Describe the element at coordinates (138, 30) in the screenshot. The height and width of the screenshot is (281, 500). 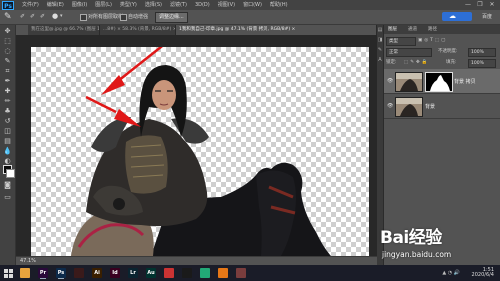
I see `document-tab: ...8#) × 58.3% (背景, RGB/8#) ×` at that location.